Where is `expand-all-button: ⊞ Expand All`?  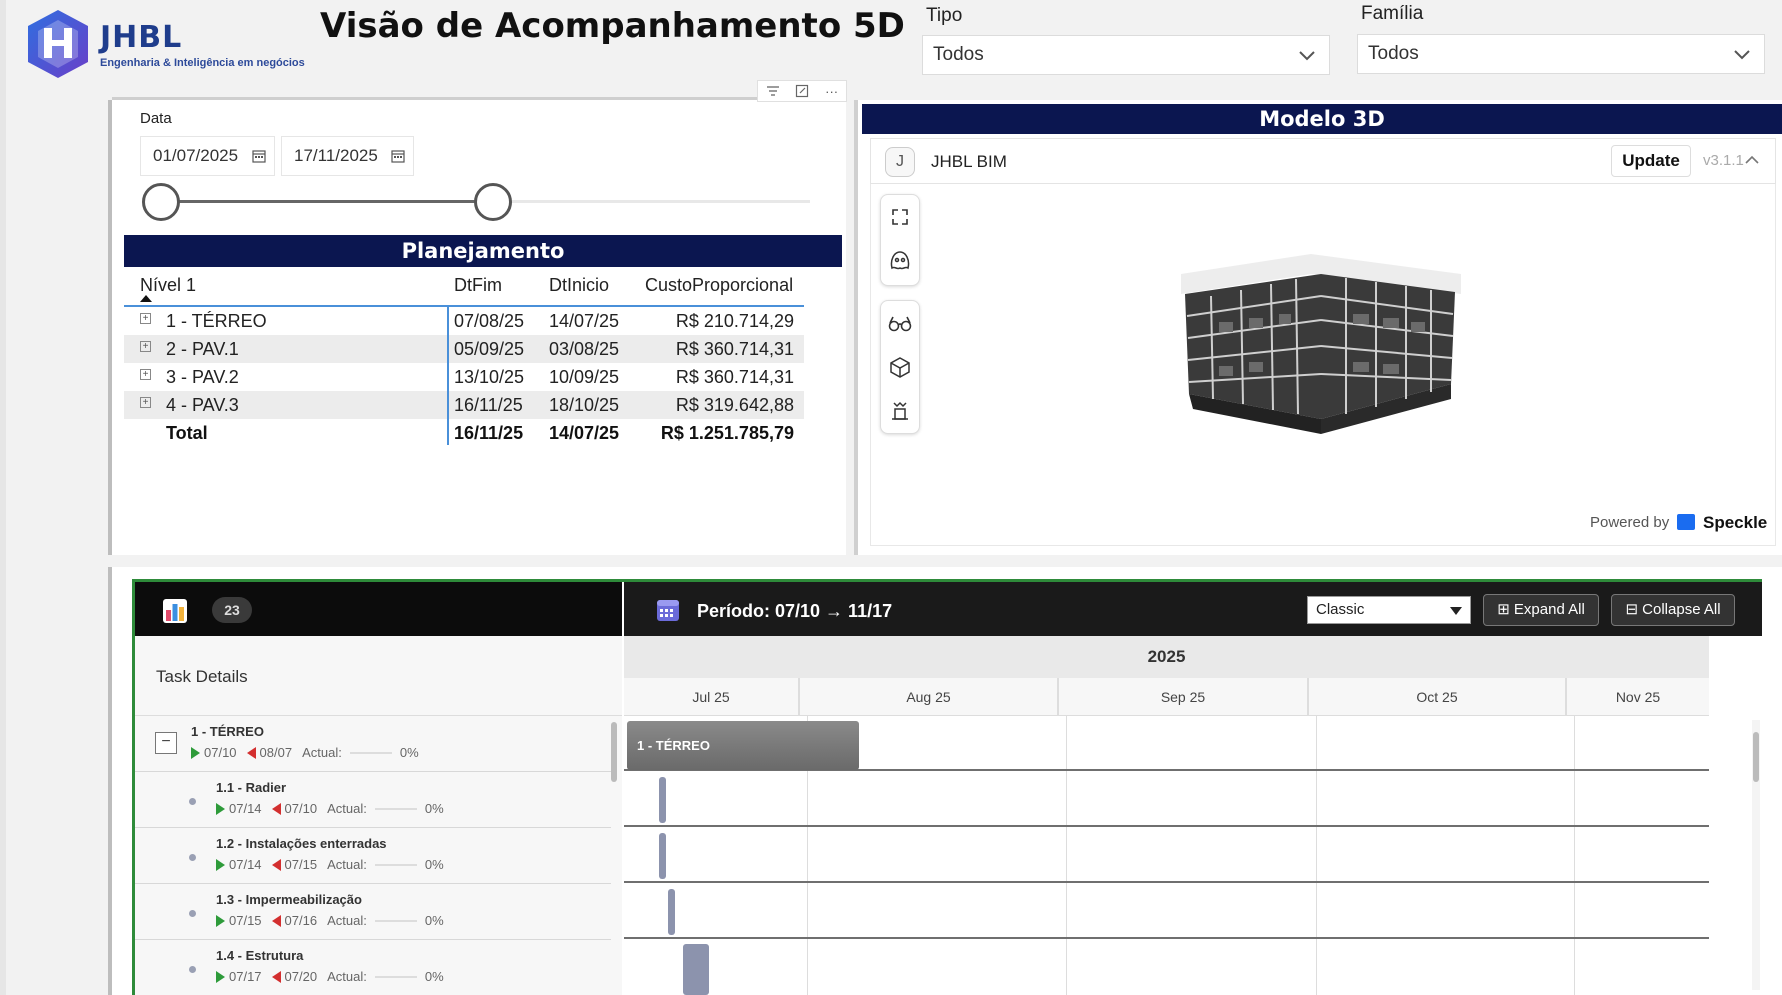 expand-all-button: ⊞ Expand All is located at coordinates (1541, 610).